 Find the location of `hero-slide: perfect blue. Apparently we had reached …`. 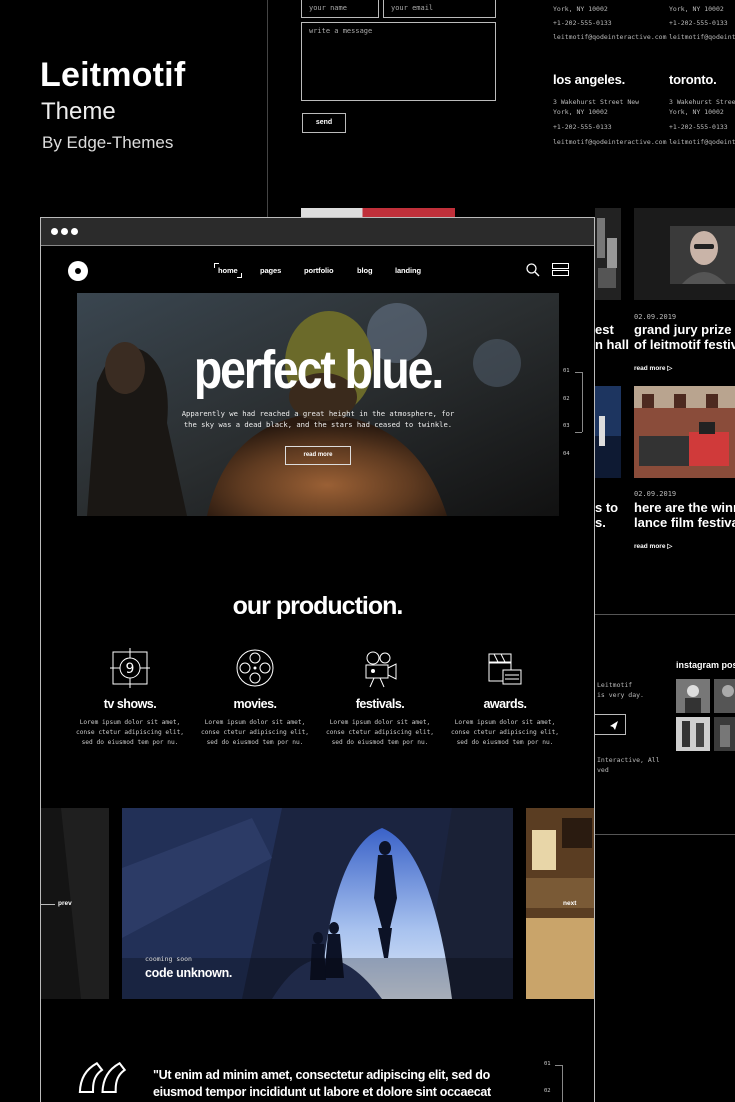

hero-slide: perfect blue. Apparently we had reached … is located at coordinates (318, 404).